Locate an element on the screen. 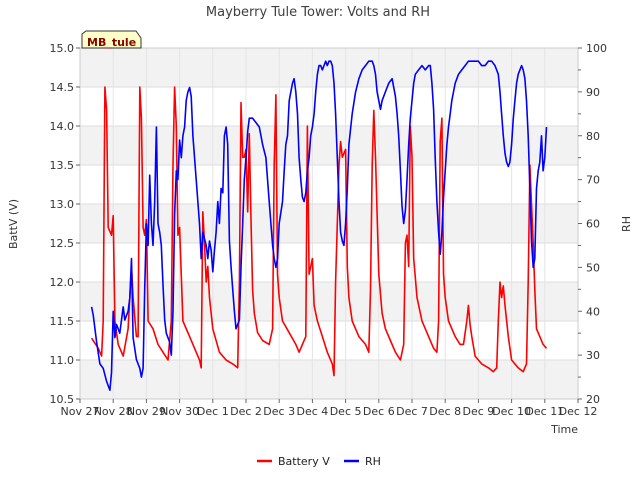 The height and width of the screenshot is (480, 640). y-tick-label-left: 14.5 is located at coordinates (62, 87).